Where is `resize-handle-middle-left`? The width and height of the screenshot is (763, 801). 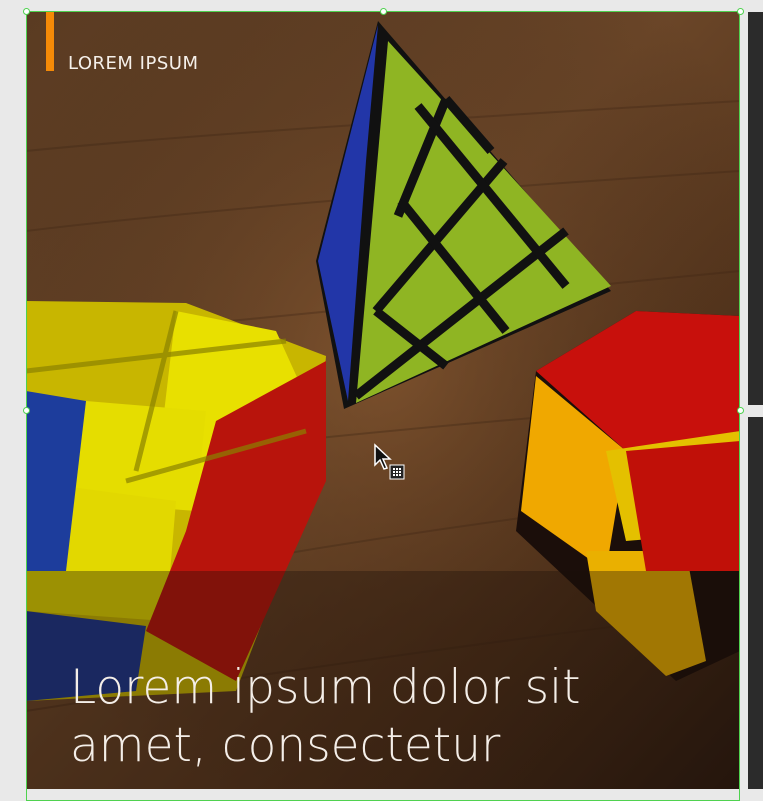 resize-handle-middle-left is located at coordinates (26, 410).